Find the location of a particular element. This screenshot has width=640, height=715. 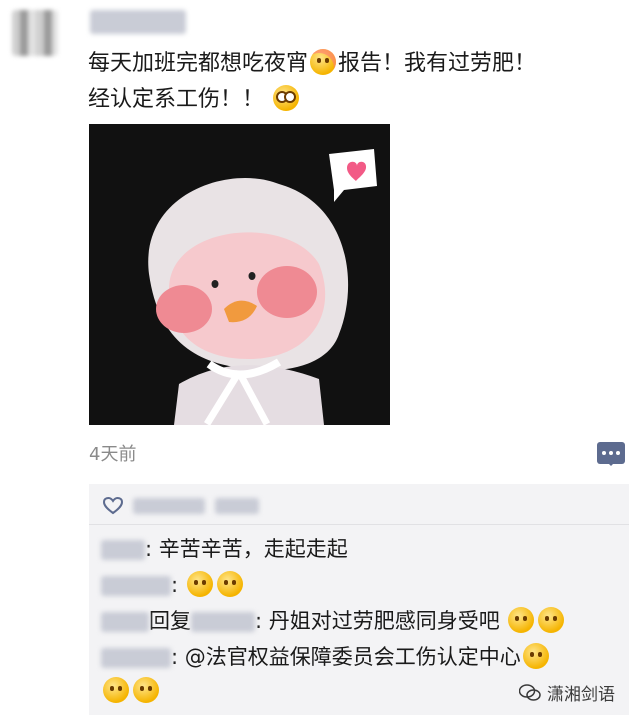

comment-row: : 辛苦辛苦，走起走起 is located at coordinates (224, 549).